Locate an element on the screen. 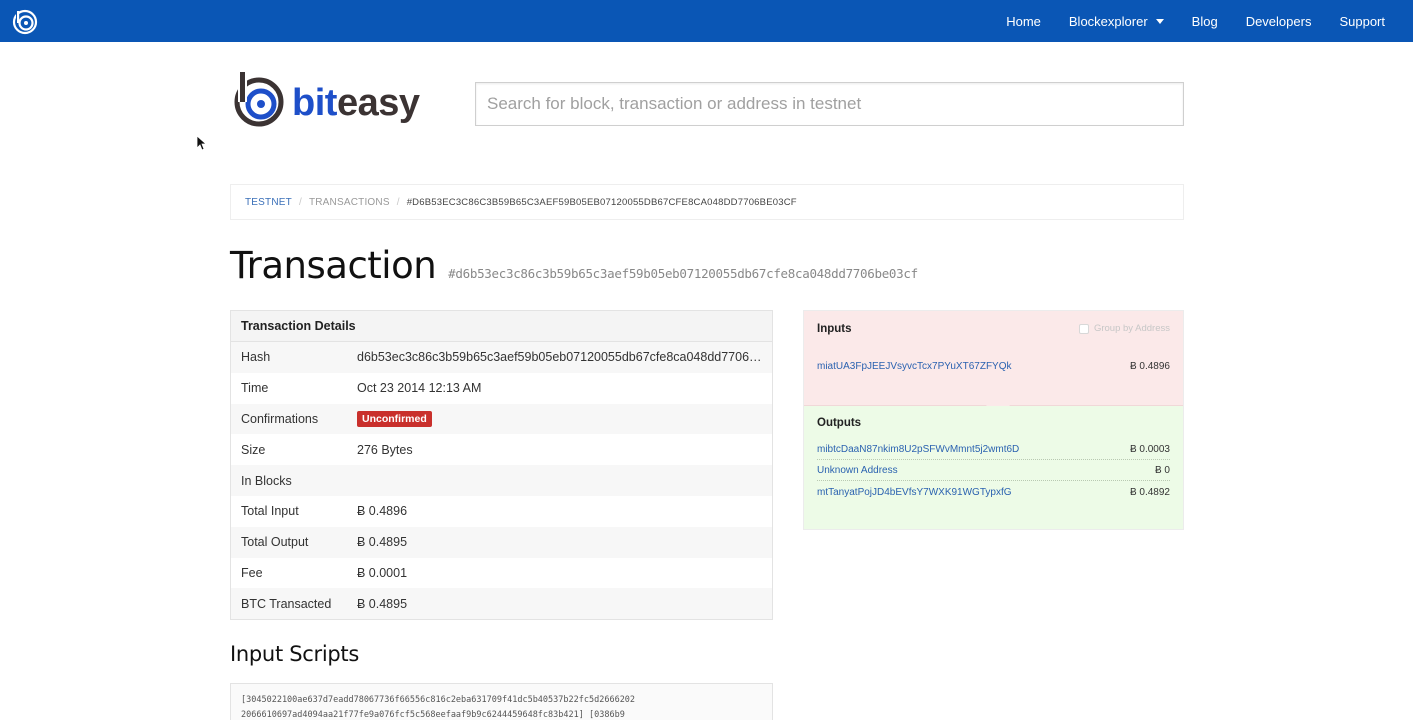 The height and width of the screenshot is (720, 1413). nav-developers-link: Developers is located at coordinates (1279, 21).